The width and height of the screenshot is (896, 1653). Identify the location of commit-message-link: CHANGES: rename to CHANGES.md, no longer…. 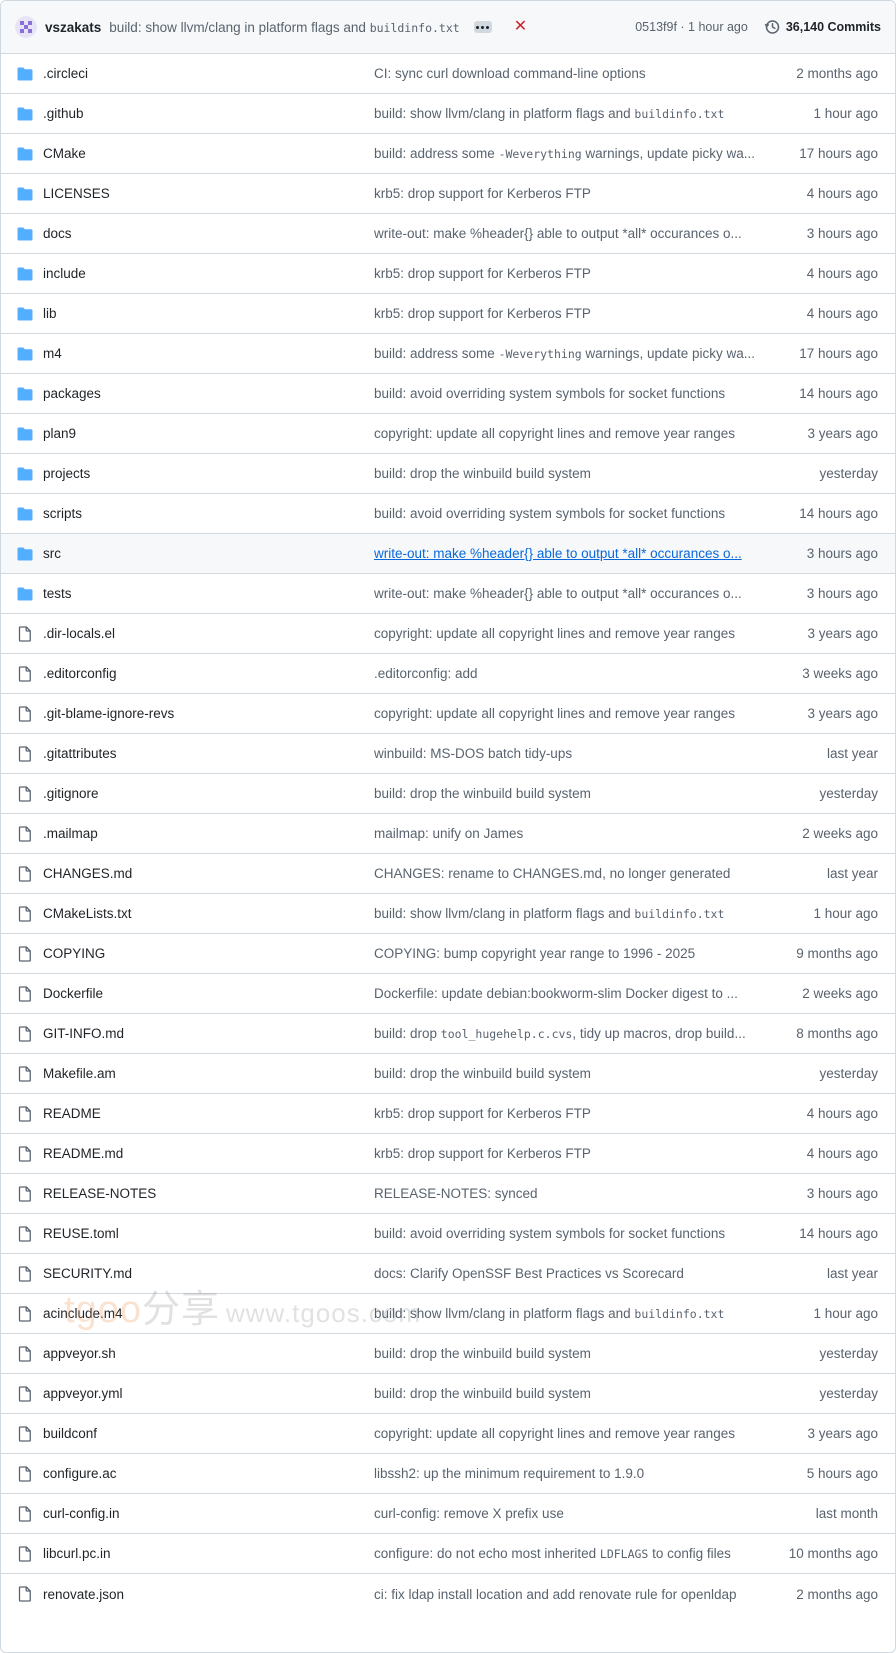
(566, 873).